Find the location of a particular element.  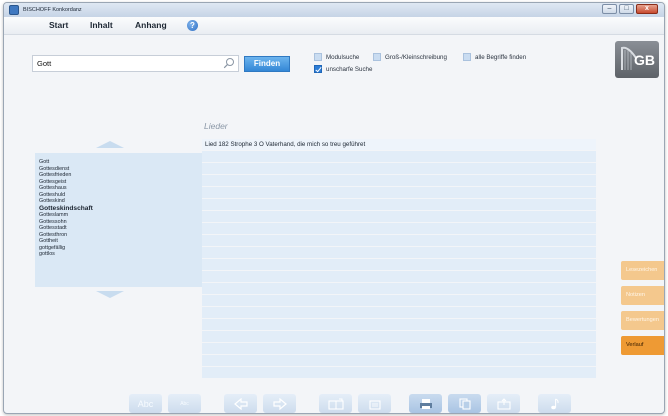

menu-inhalt: Inhalt is located at coordinates (101, 25).